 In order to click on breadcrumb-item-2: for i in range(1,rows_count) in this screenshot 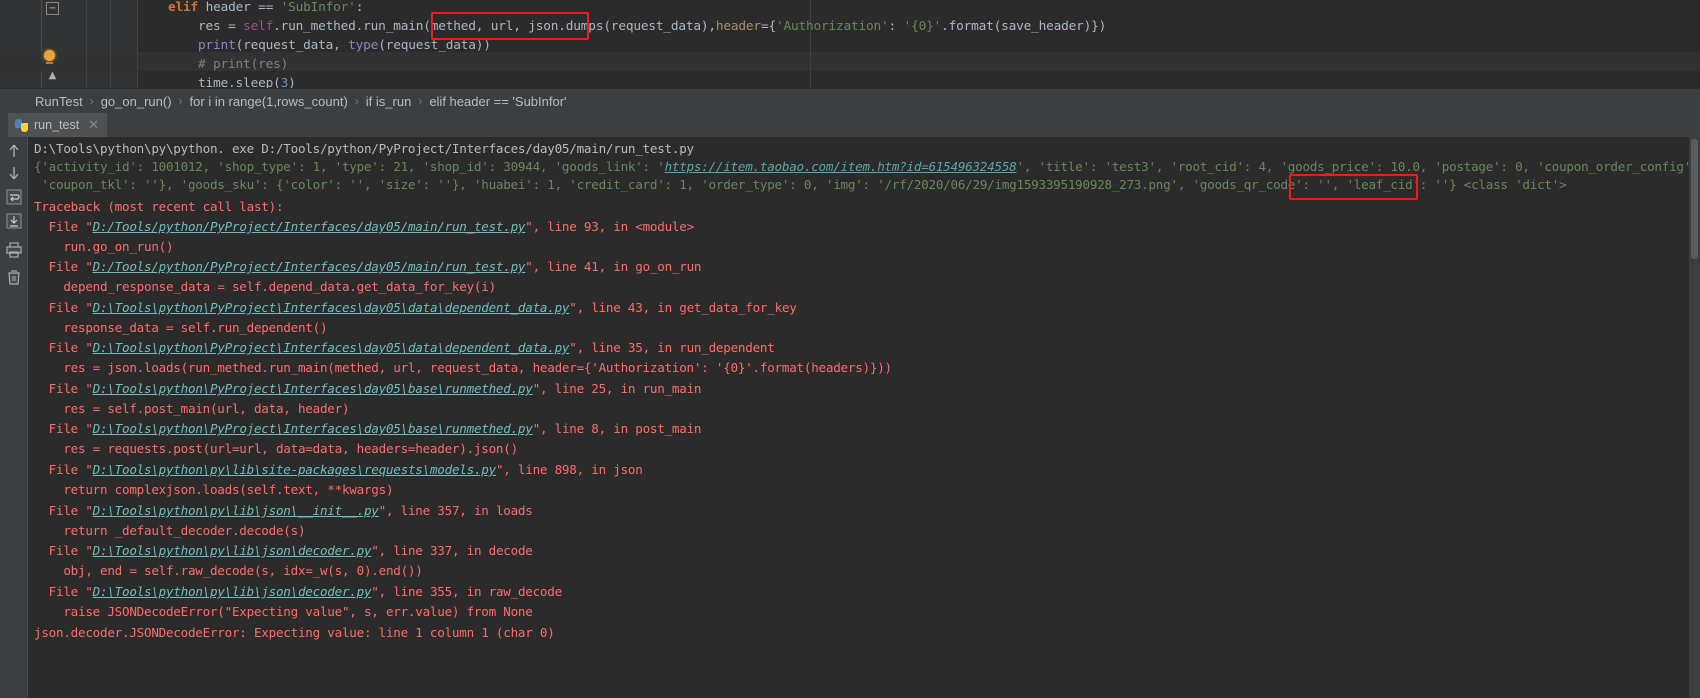, I will do `click(269, 101)`.